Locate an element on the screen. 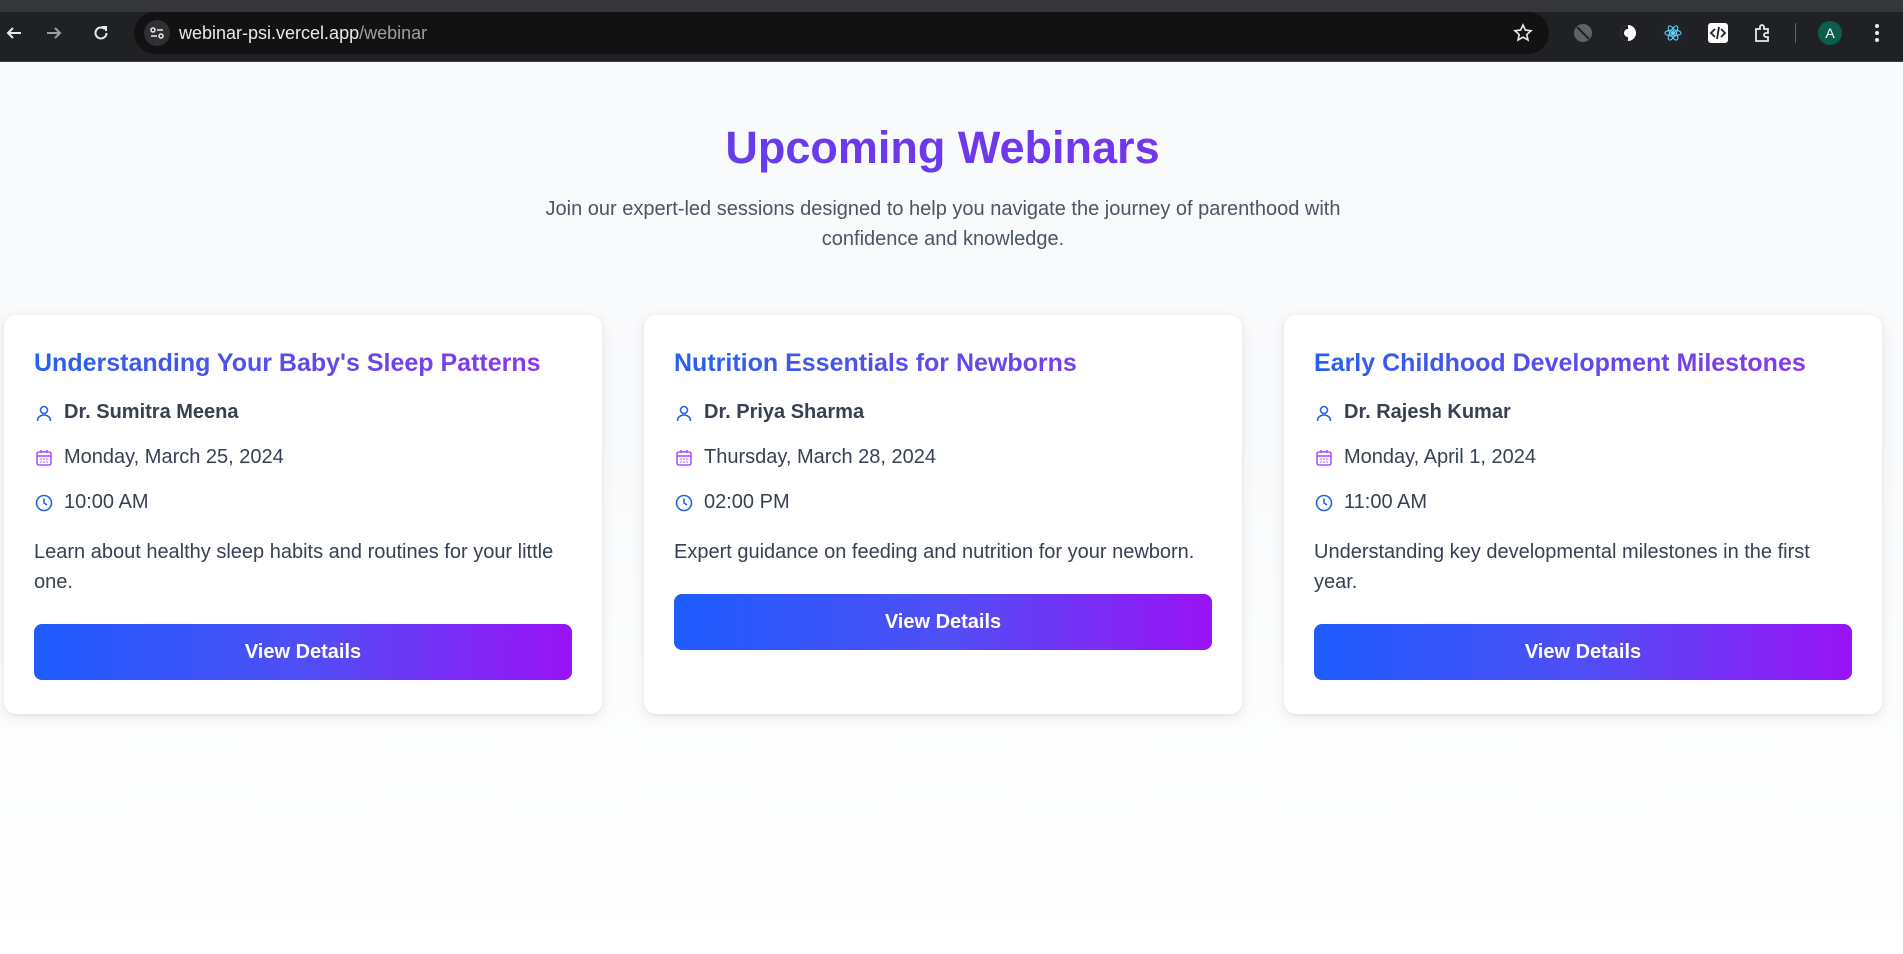 Image resolution: width=1903 pixels, height=954 pixels. webinar-speaker: Dr. Sumitra Meena is located at coordinates (151, 412).